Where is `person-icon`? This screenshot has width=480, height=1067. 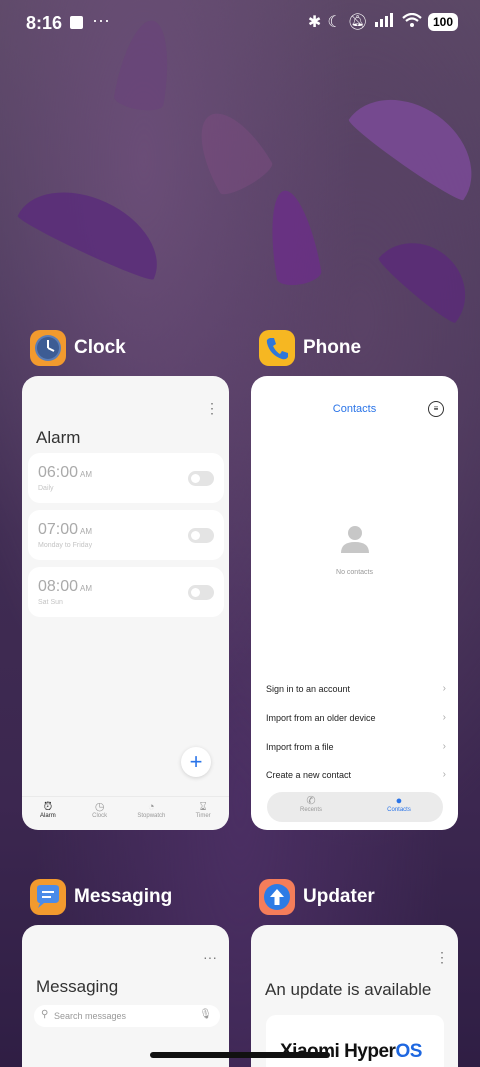 person-icon is located at coordinates (355, 539).